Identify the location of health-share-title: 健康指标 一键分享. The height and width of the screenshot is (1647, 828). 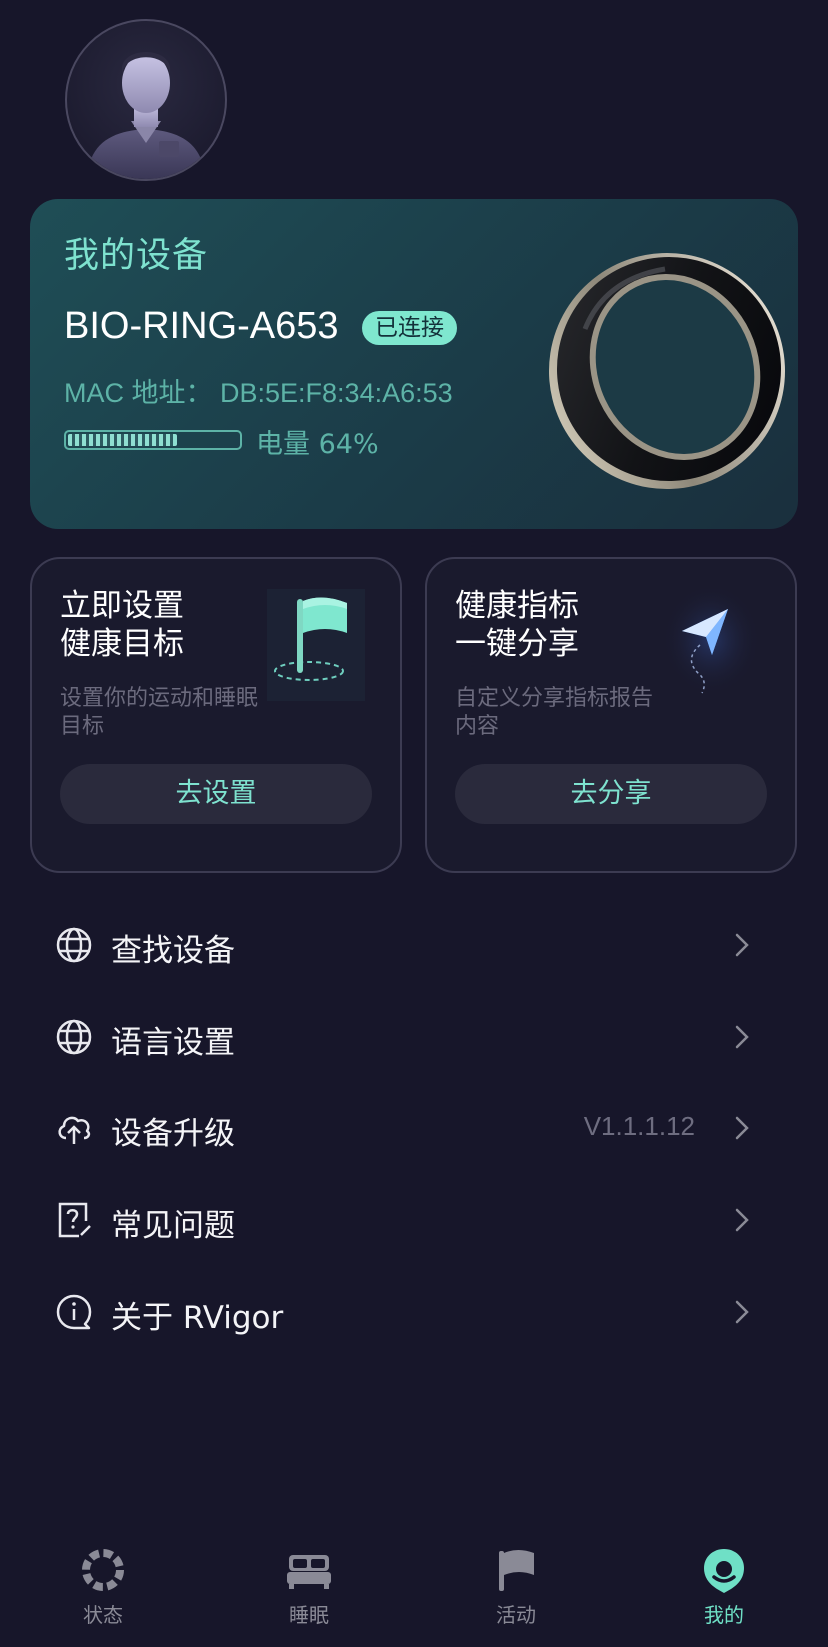
(517, 625).